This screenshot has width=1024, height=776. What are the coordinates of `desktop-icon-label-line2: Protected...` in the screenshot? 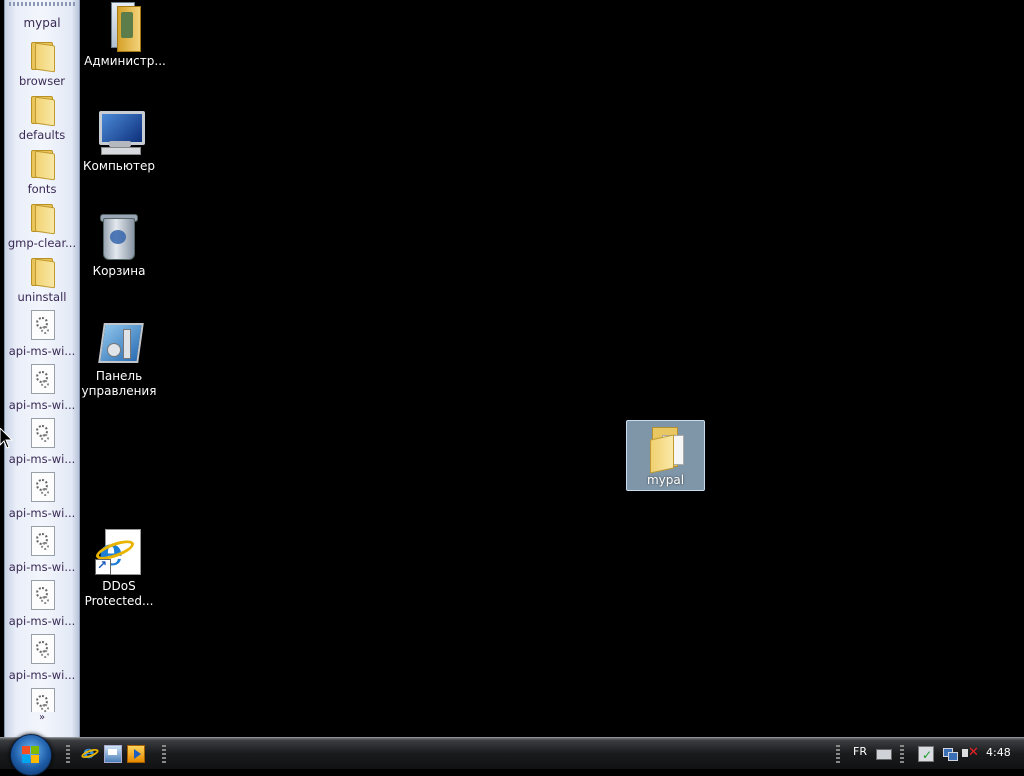 It's located at (119, 601).